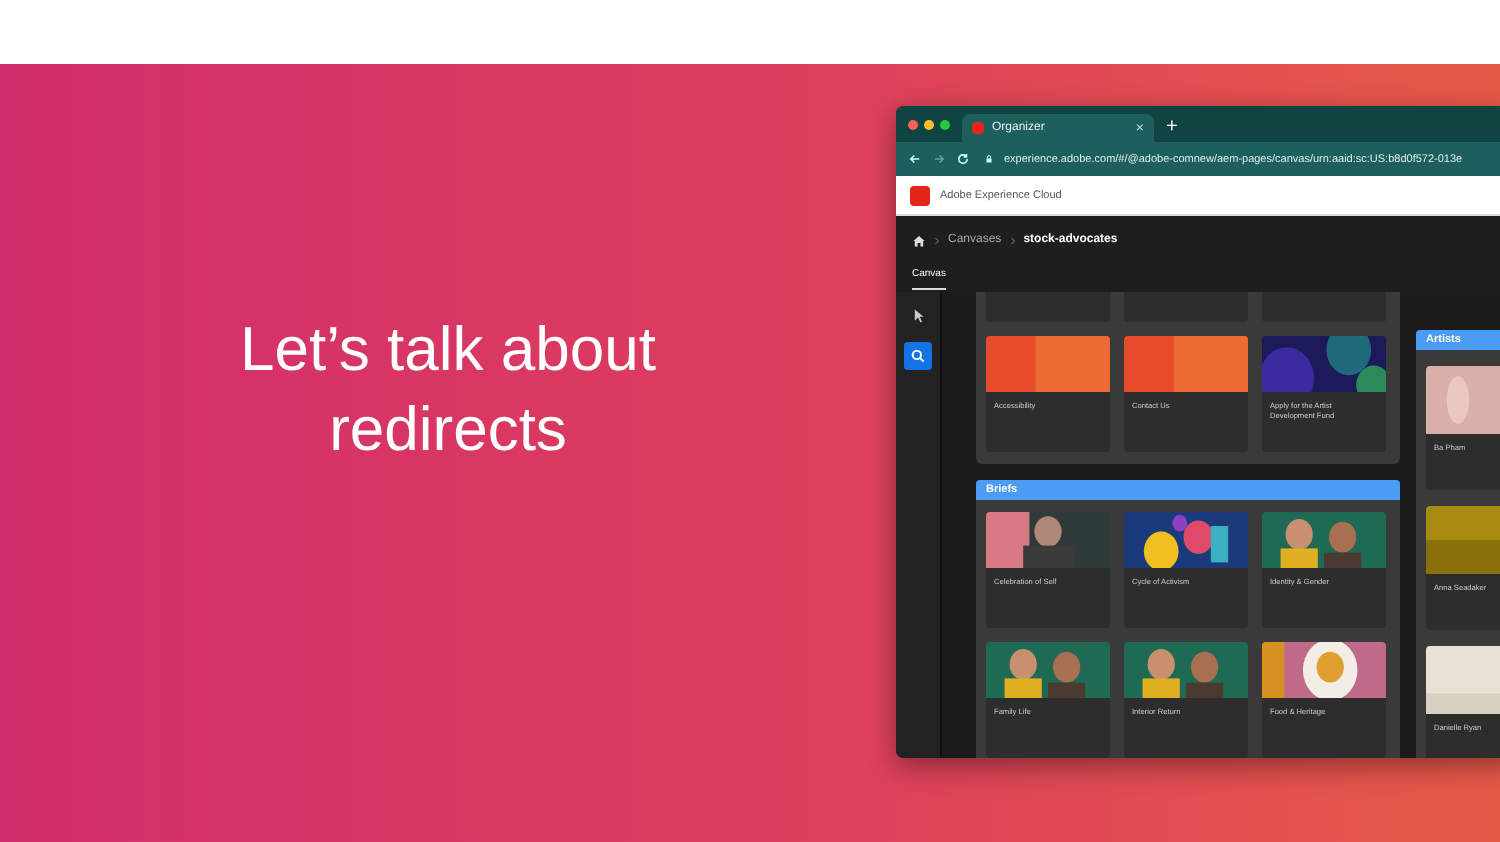 This screenshot has width=1500, height=842. What do you see at coordinates (963, 159) in the screenshot?
I see `reload-icon` at bounding box center [963, 159].